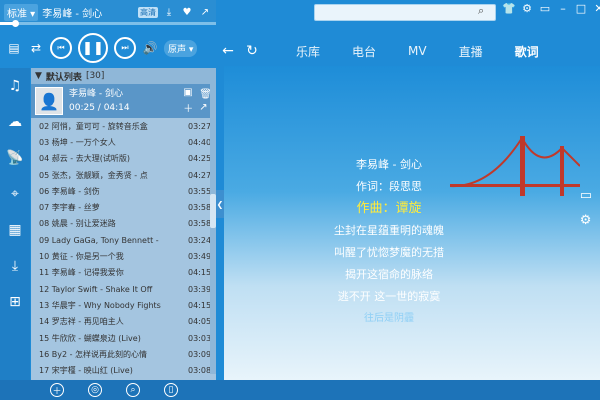  What do you see at coordinates (123, 207) in the screenshot?
I see `list-item: 07 李宇春 - 丝萝 03:58` at bounding box center [123, 207].